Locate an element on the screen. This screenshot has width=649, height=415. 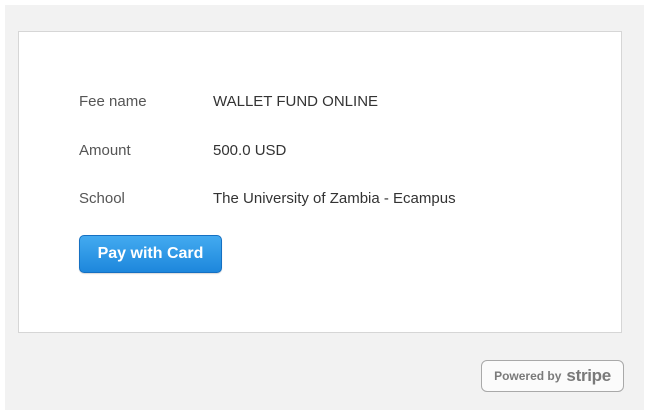
amount-label: Amount is located at coordinates (105, 150).